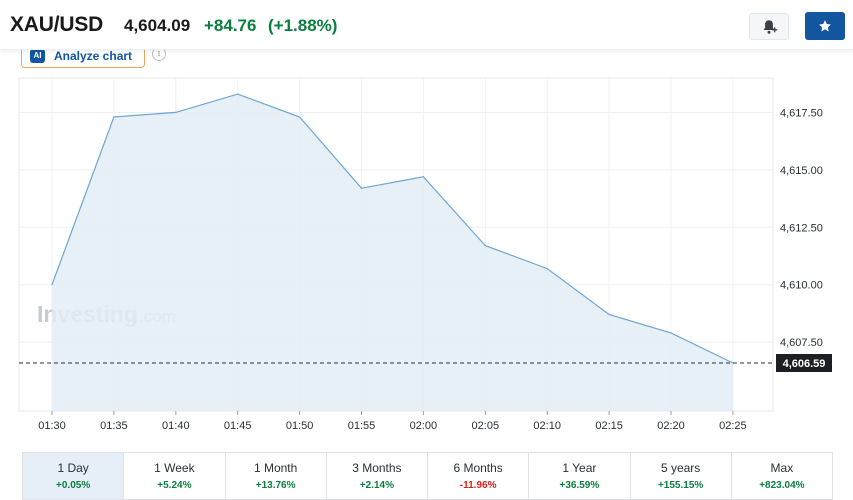 This screenshot has width=853, height=500. I want to click on period-tab-change: +5.24%, so click(174, 485).